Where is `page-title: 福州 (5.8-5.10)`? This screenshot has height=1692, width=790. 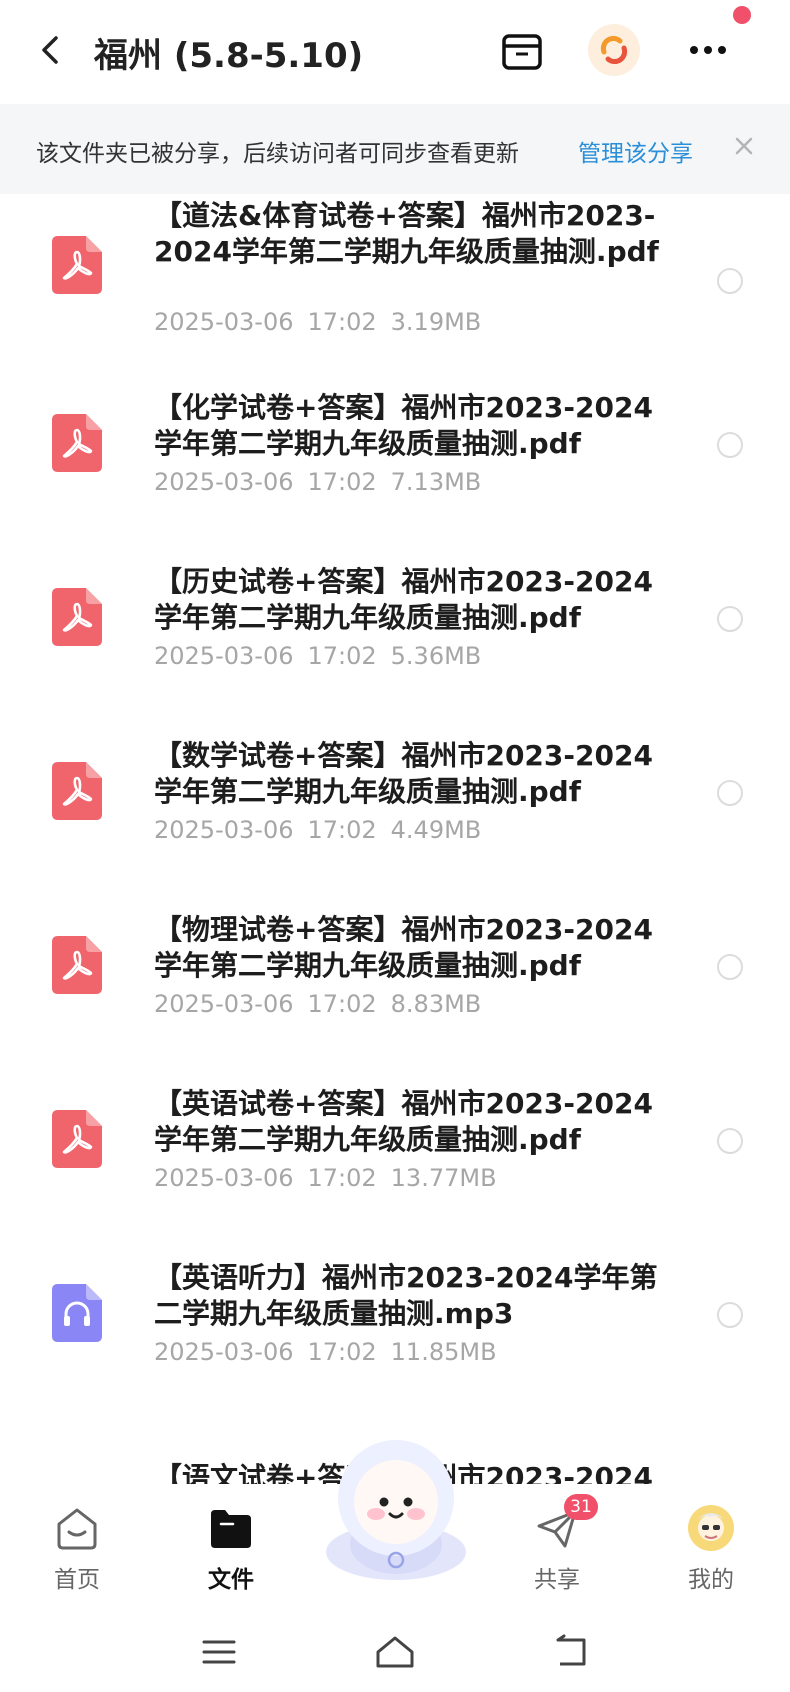
page-title: 福州 (5.8-5.10) is located at coordinates (229, 56).